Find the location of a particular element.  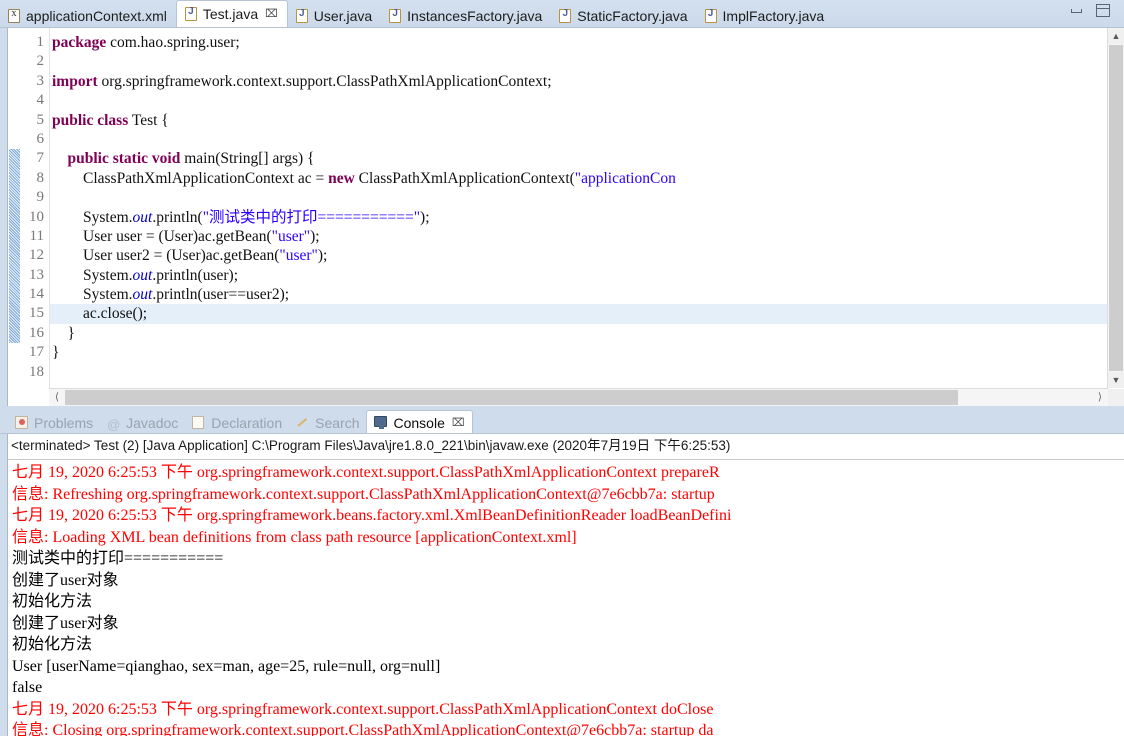

declaration-icon-glyph is located at coordinates (198, 422).